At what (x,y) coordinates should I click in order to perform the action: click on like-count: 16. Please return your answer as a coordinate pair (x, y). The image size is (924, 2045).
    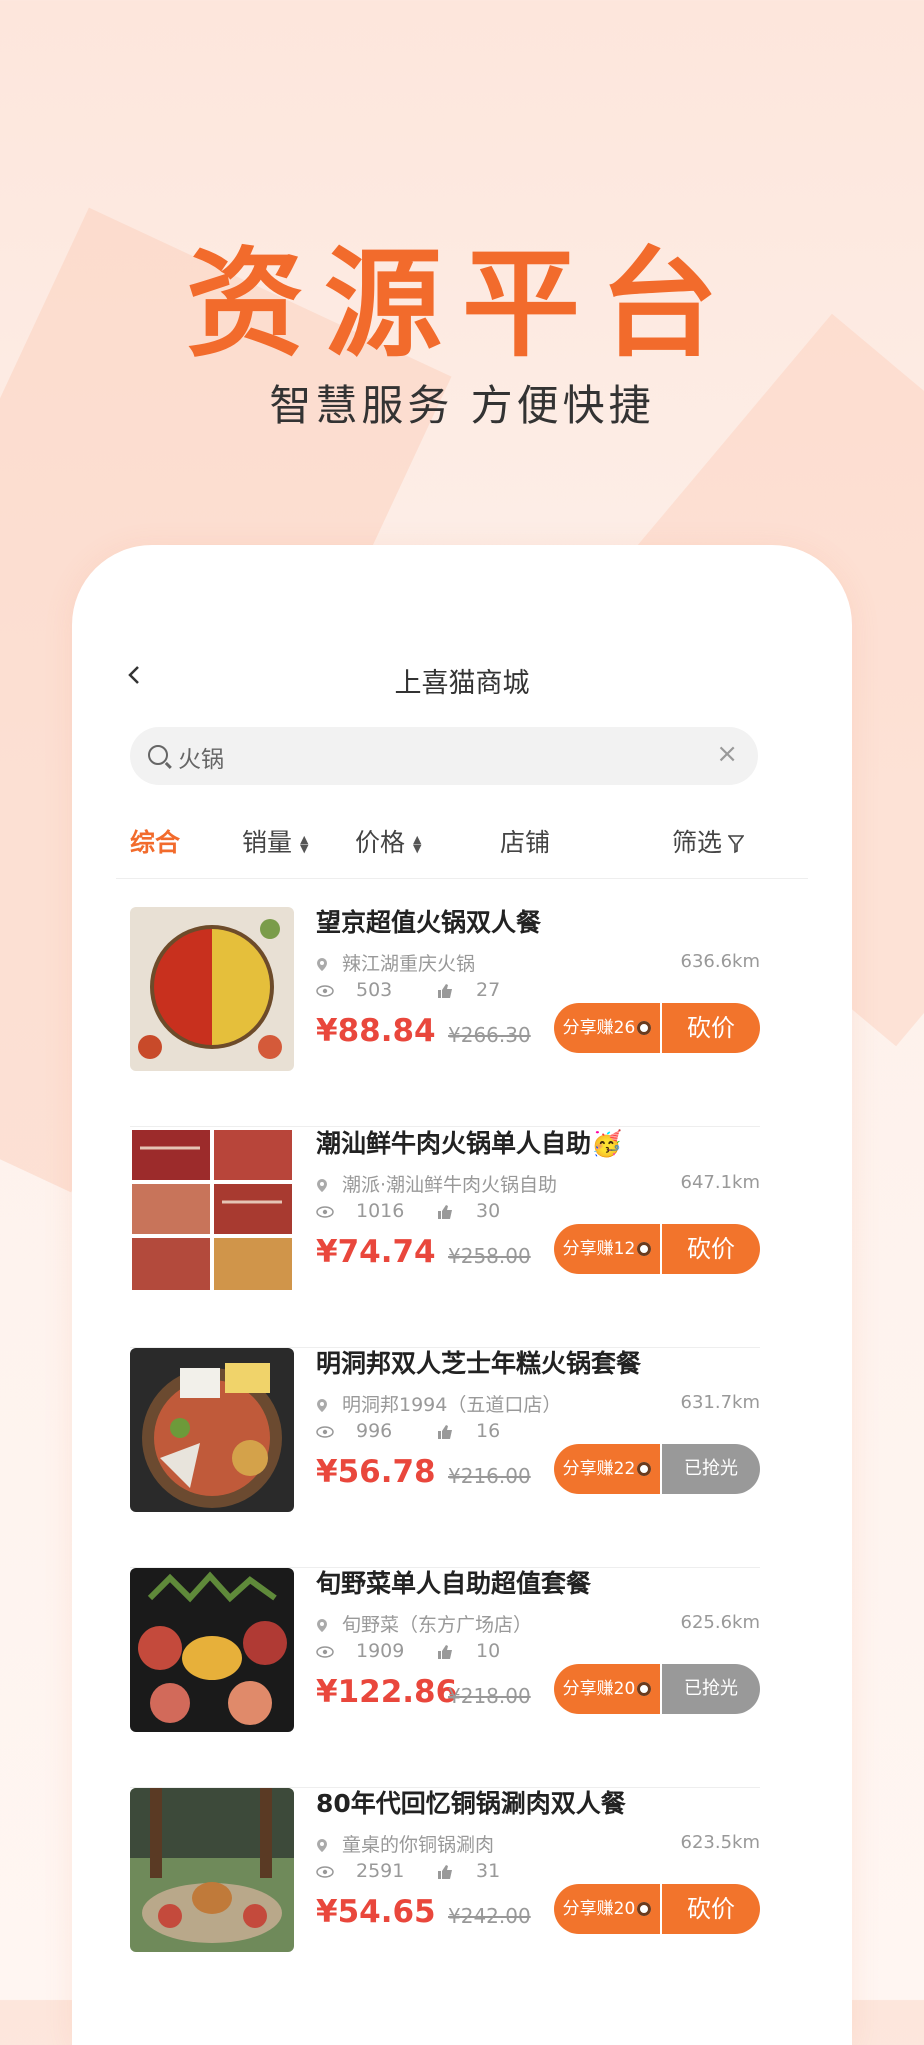
    Looking at the image, I should click on (488, 1431).